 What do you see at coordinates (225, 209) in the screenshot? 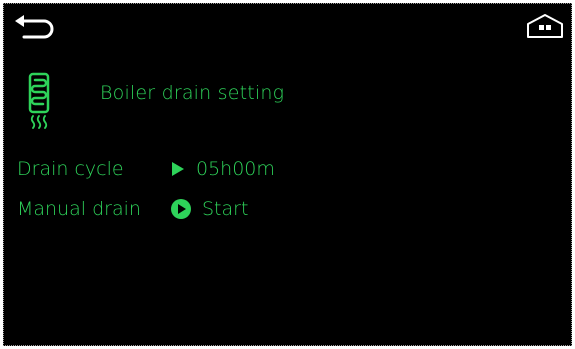
I see `manual-drain-start-label: Start` at bounding box center [225, 209].